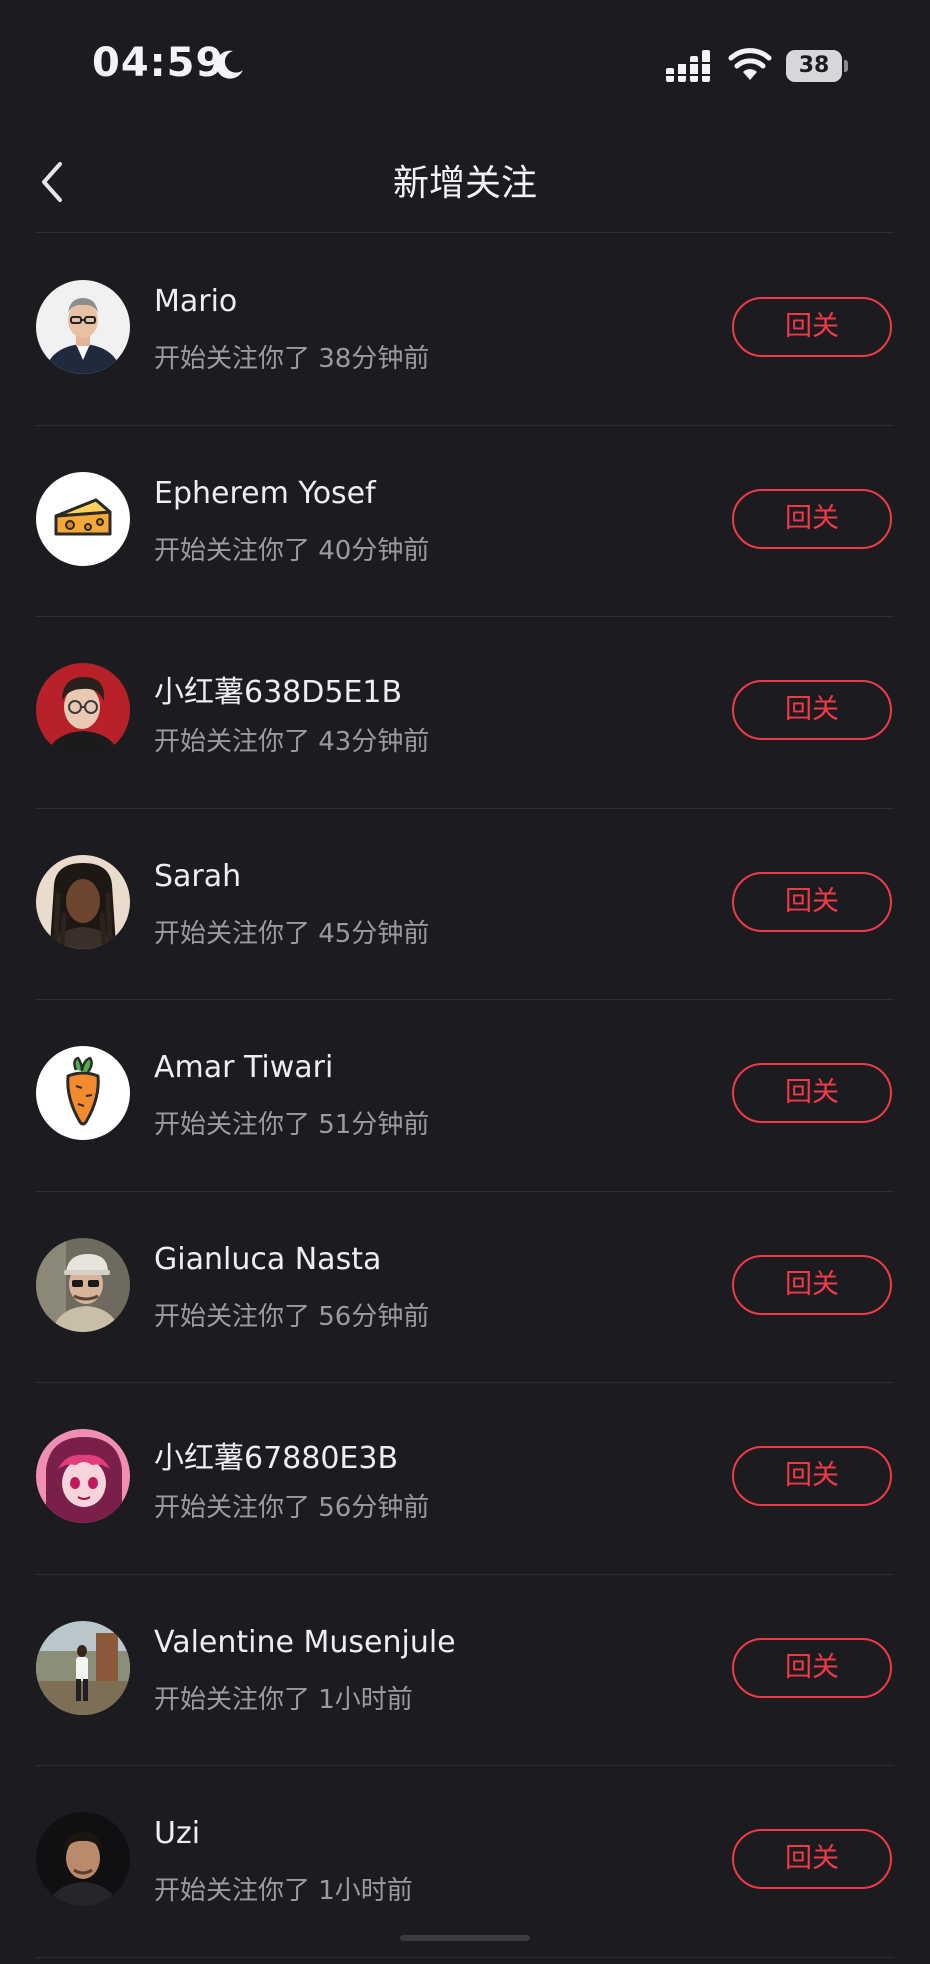 The height and width of the screenshot is (1964, 930). I want to click on divider, so click(465, 1957).